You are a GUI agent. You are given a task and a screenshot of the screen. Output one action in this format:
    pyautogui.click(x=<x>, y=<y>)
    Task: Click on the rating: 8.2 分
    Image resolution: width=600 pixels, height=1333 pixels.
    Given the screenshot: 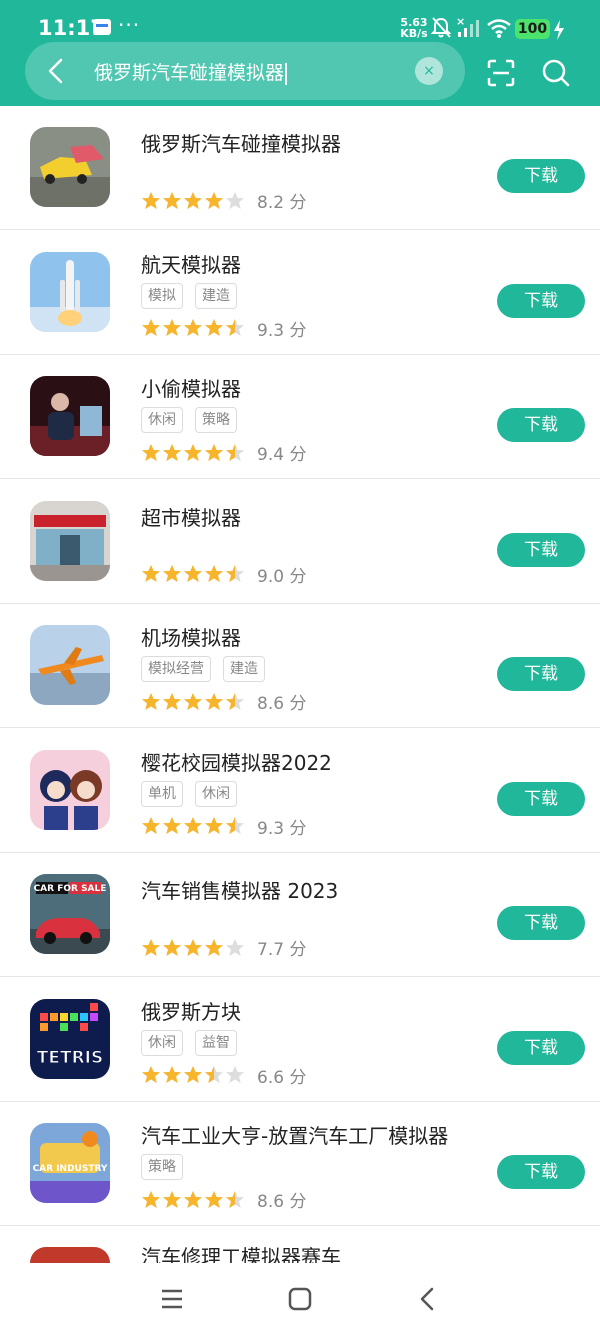 What is the action you would take?
    pyautogui.click(x=223, y=200)
    